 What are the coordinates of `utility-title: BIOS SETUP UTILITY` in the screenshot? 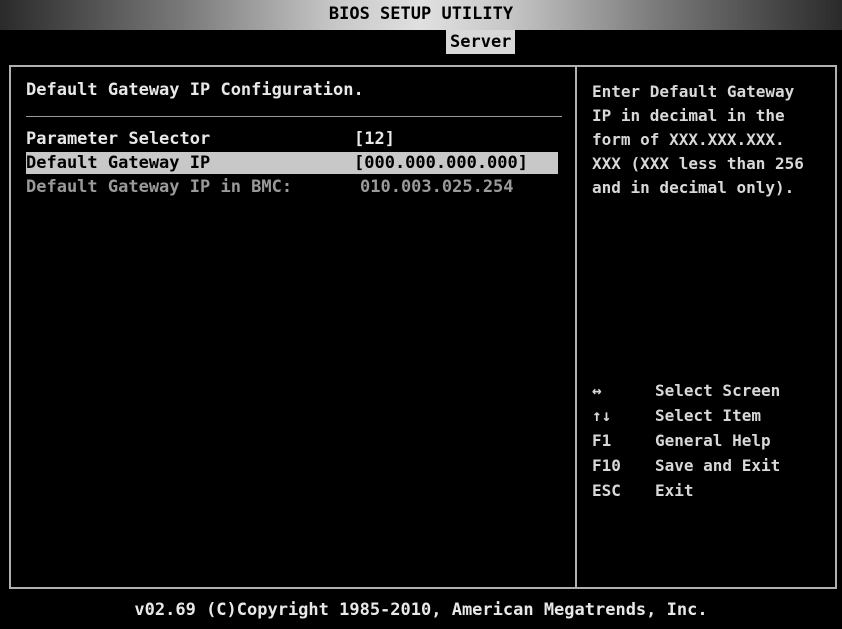 It's located at (421, 14).